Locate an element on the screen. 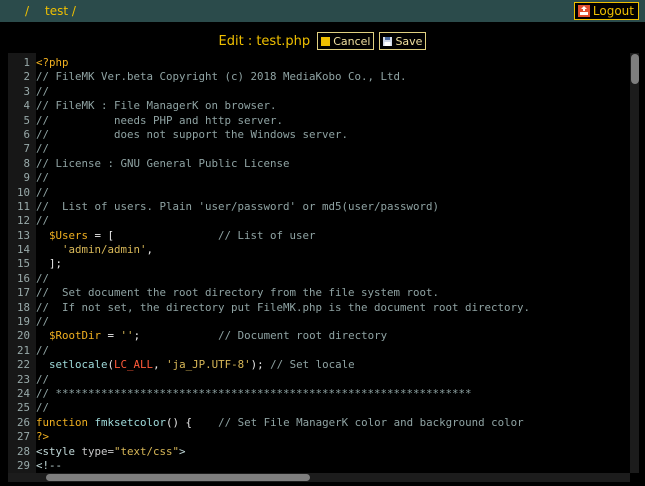  code-line: 5 // needs PHP and http server. is located at coordinates (269, 121).